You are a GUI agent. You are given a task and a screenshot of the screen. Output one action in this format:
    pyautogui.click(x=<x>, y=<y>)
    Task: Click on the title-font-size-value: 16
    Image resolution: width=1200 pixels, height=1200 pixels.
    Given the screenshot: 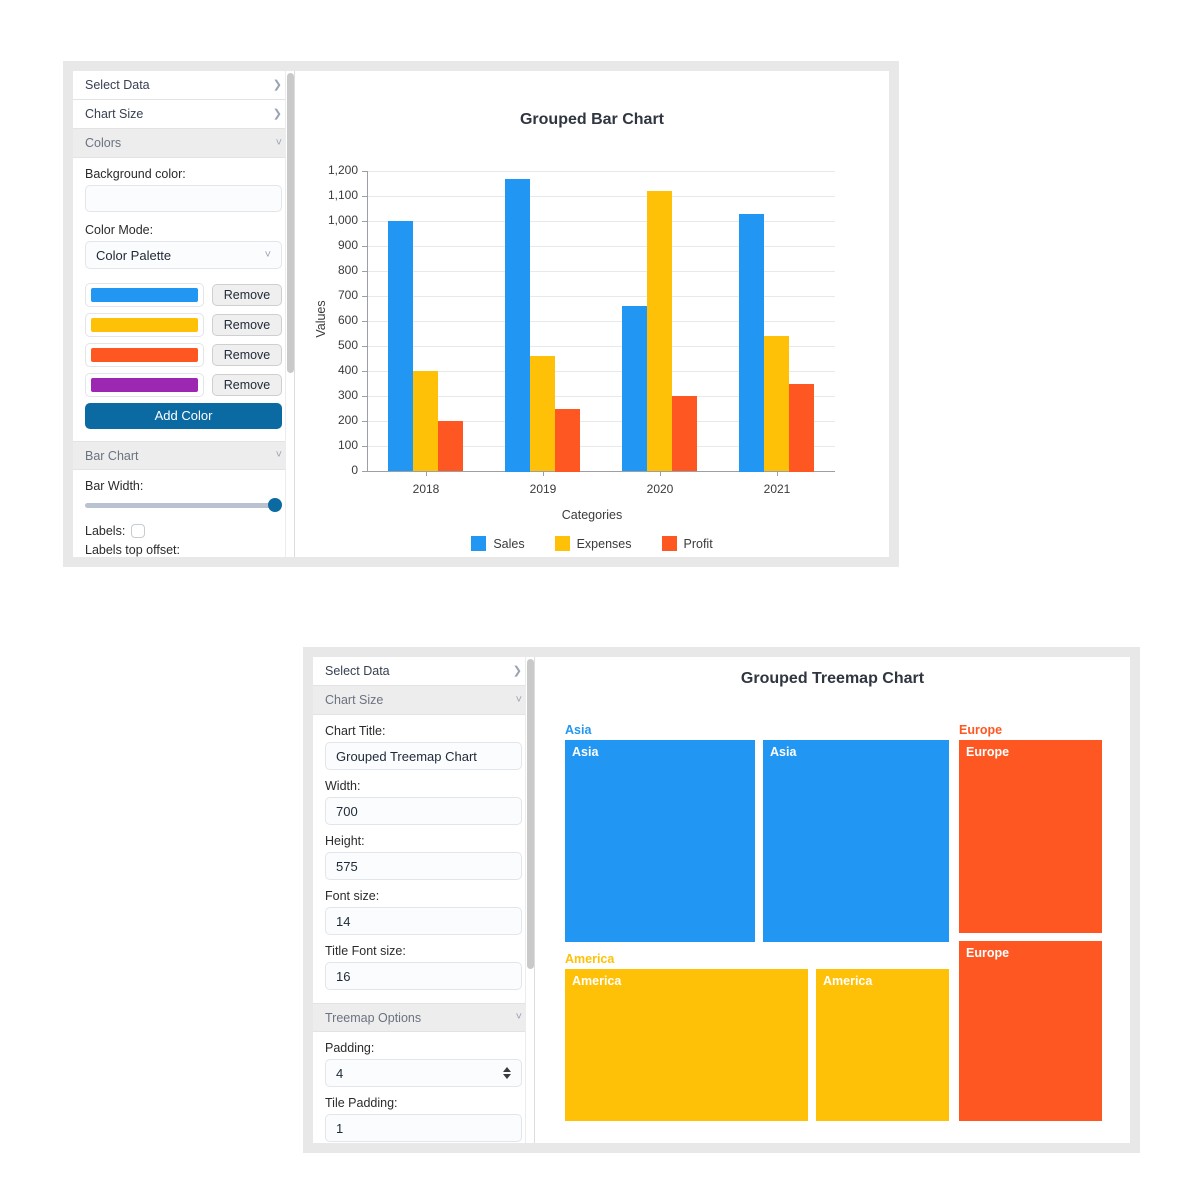 What is the action you would take?
    pyautogui.click(x=343, y=976)
    